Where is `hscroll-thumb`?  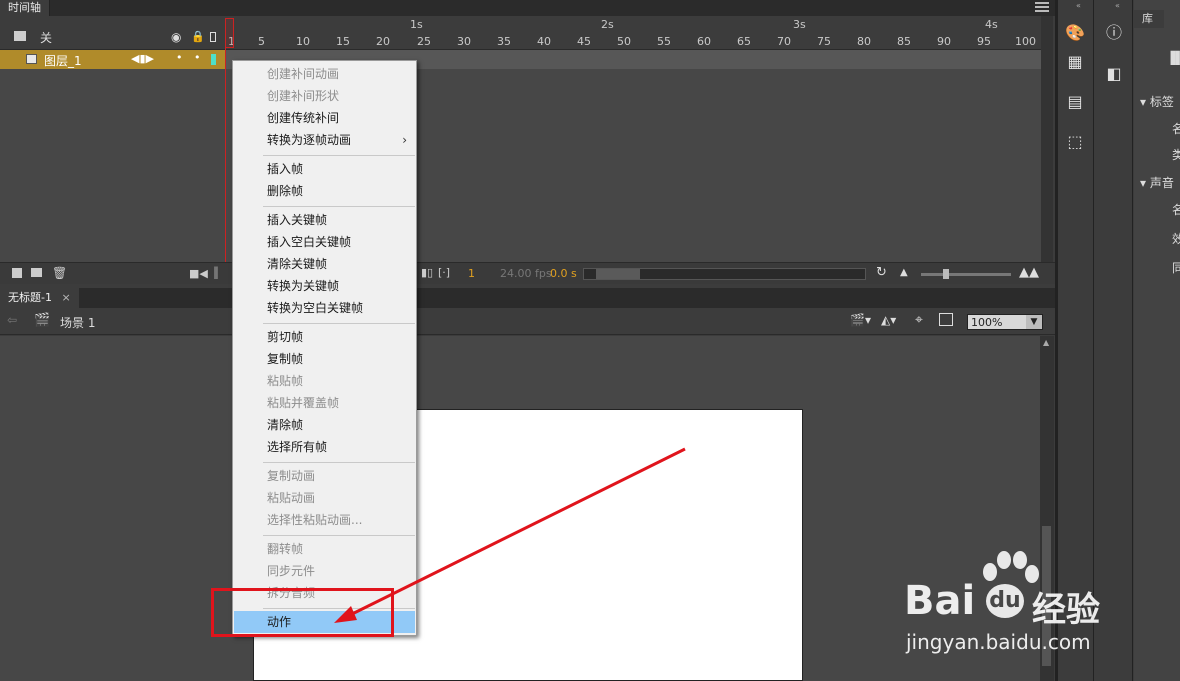
hscroll-thumb is located at coordinates (618, 274).